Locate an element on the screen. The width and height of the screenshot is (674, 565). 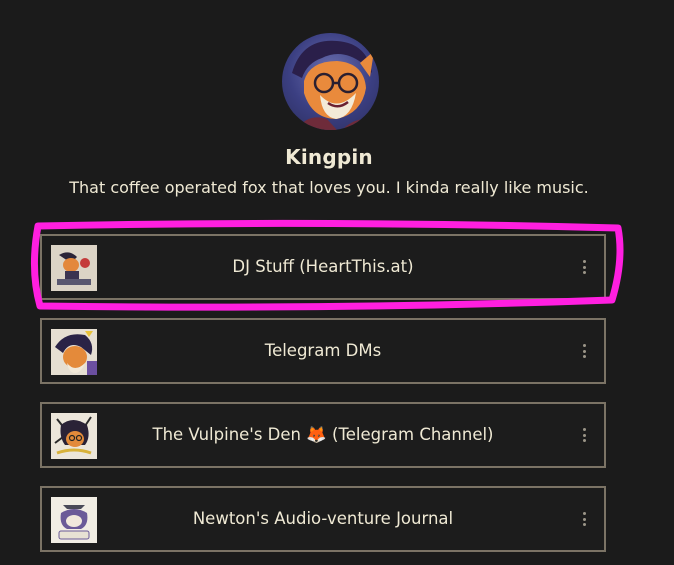
link-card-telegram-dms: Telegram DMs is located at coordinates (323, 351).